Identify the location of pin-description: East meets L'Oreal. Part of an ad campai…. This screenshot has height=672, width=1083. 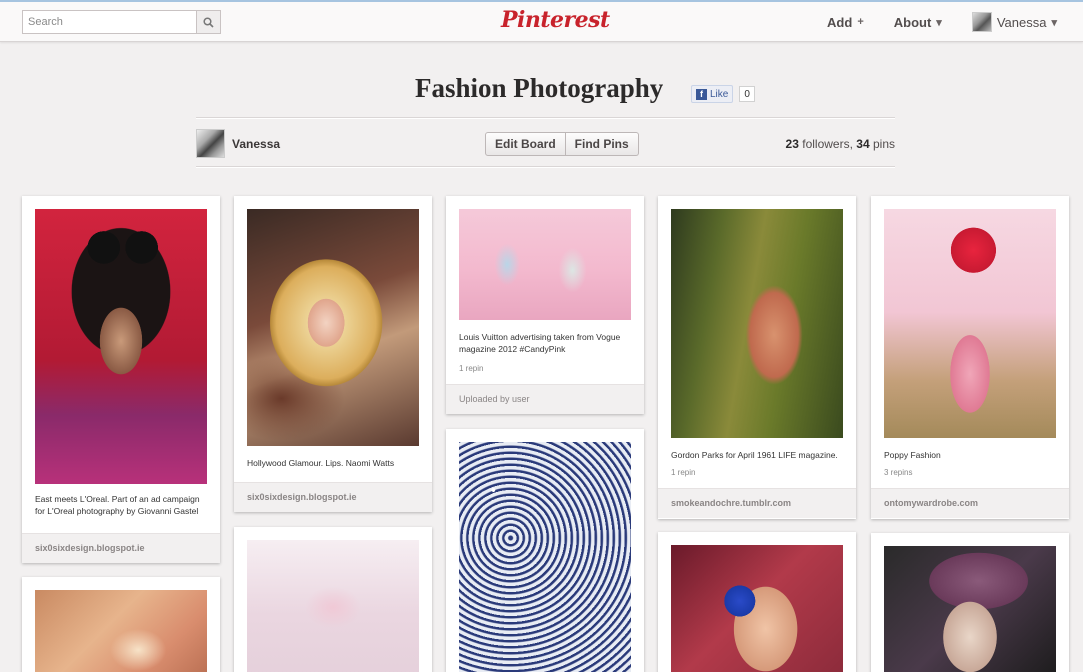
(117, 505).